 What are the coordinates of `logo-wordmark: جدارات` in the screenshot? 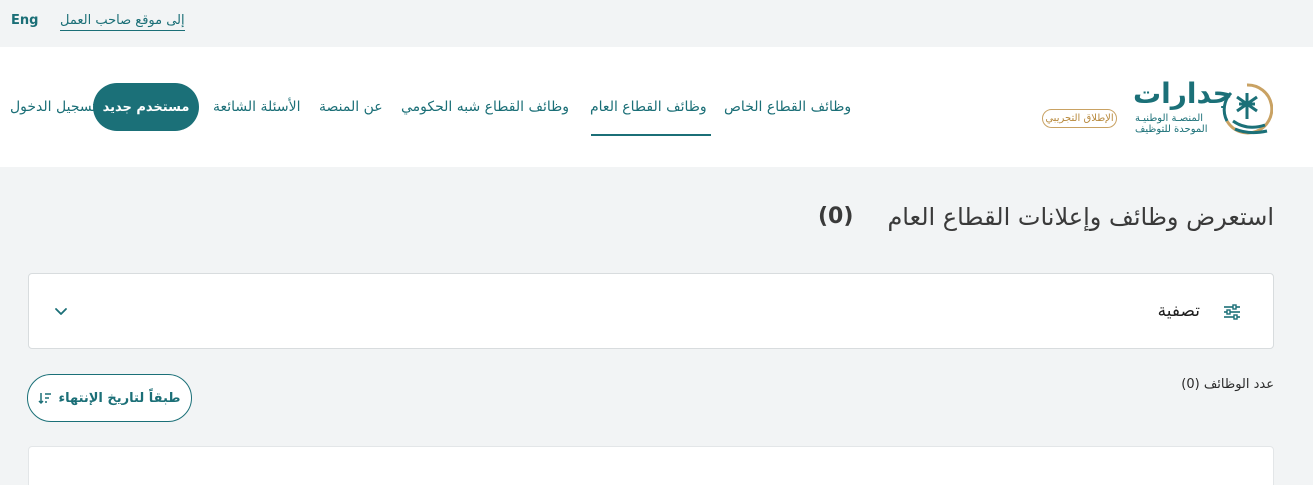 It's located at (1183, 93).